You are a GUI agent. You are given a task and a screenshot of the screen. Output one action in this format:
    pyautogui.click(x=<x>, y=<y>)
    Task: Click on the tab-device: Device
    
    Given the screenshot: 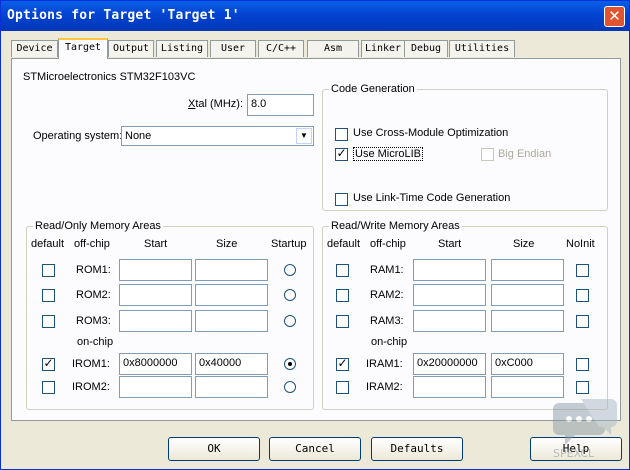 What is the action you would take?
    pyautogui.click(x=34, y=48)
    